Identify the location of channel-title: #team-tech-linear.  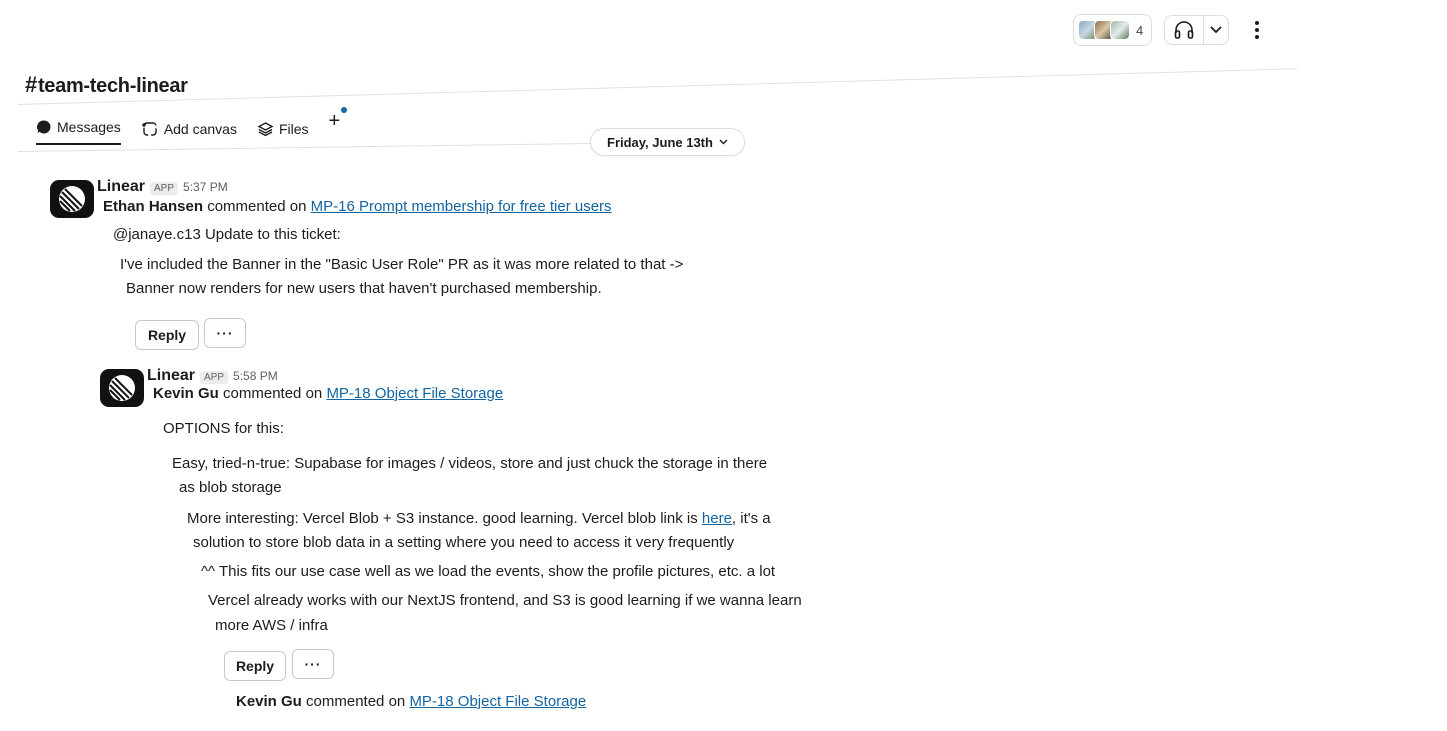
(106, 85).